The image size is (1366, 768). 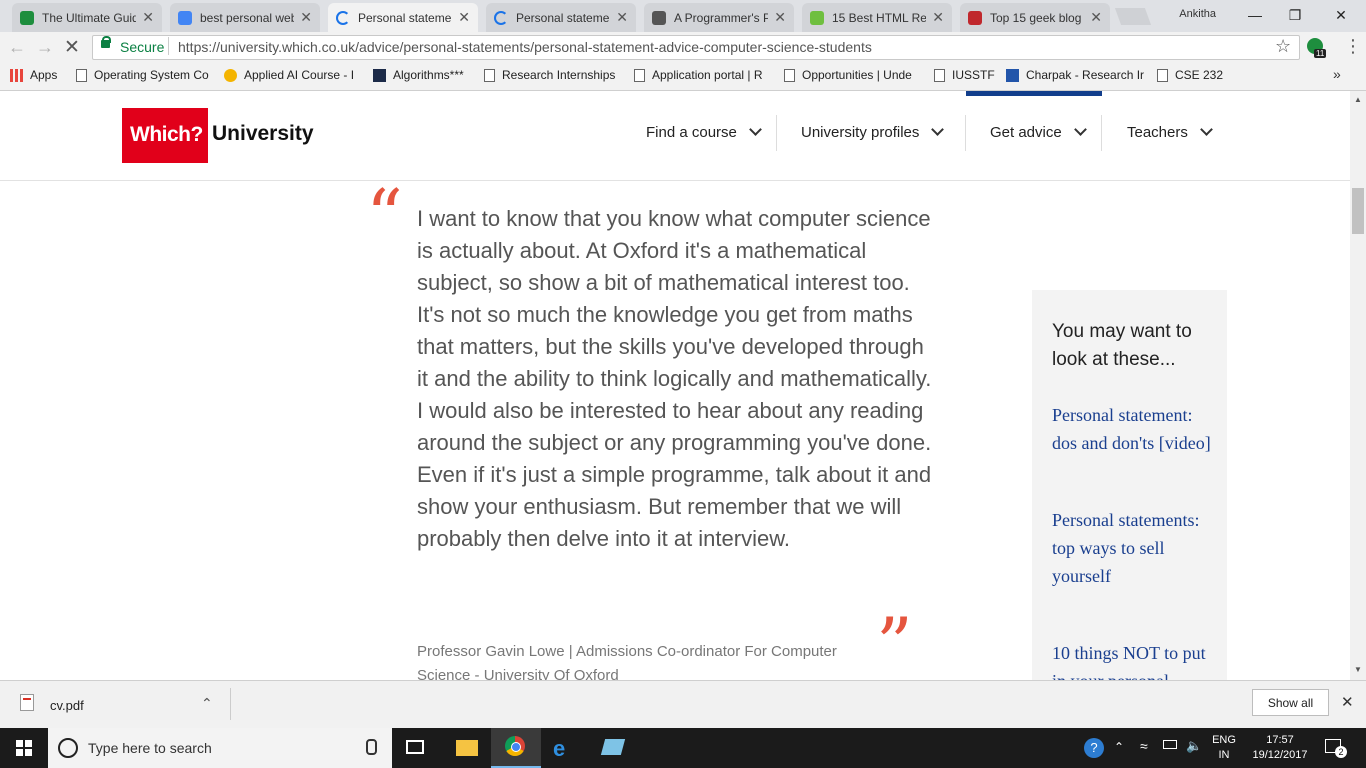 What do you see at coordinates (860, 132) in the screenshot?
I see `nav-label: University profiles` at bounding box center [860, 132].